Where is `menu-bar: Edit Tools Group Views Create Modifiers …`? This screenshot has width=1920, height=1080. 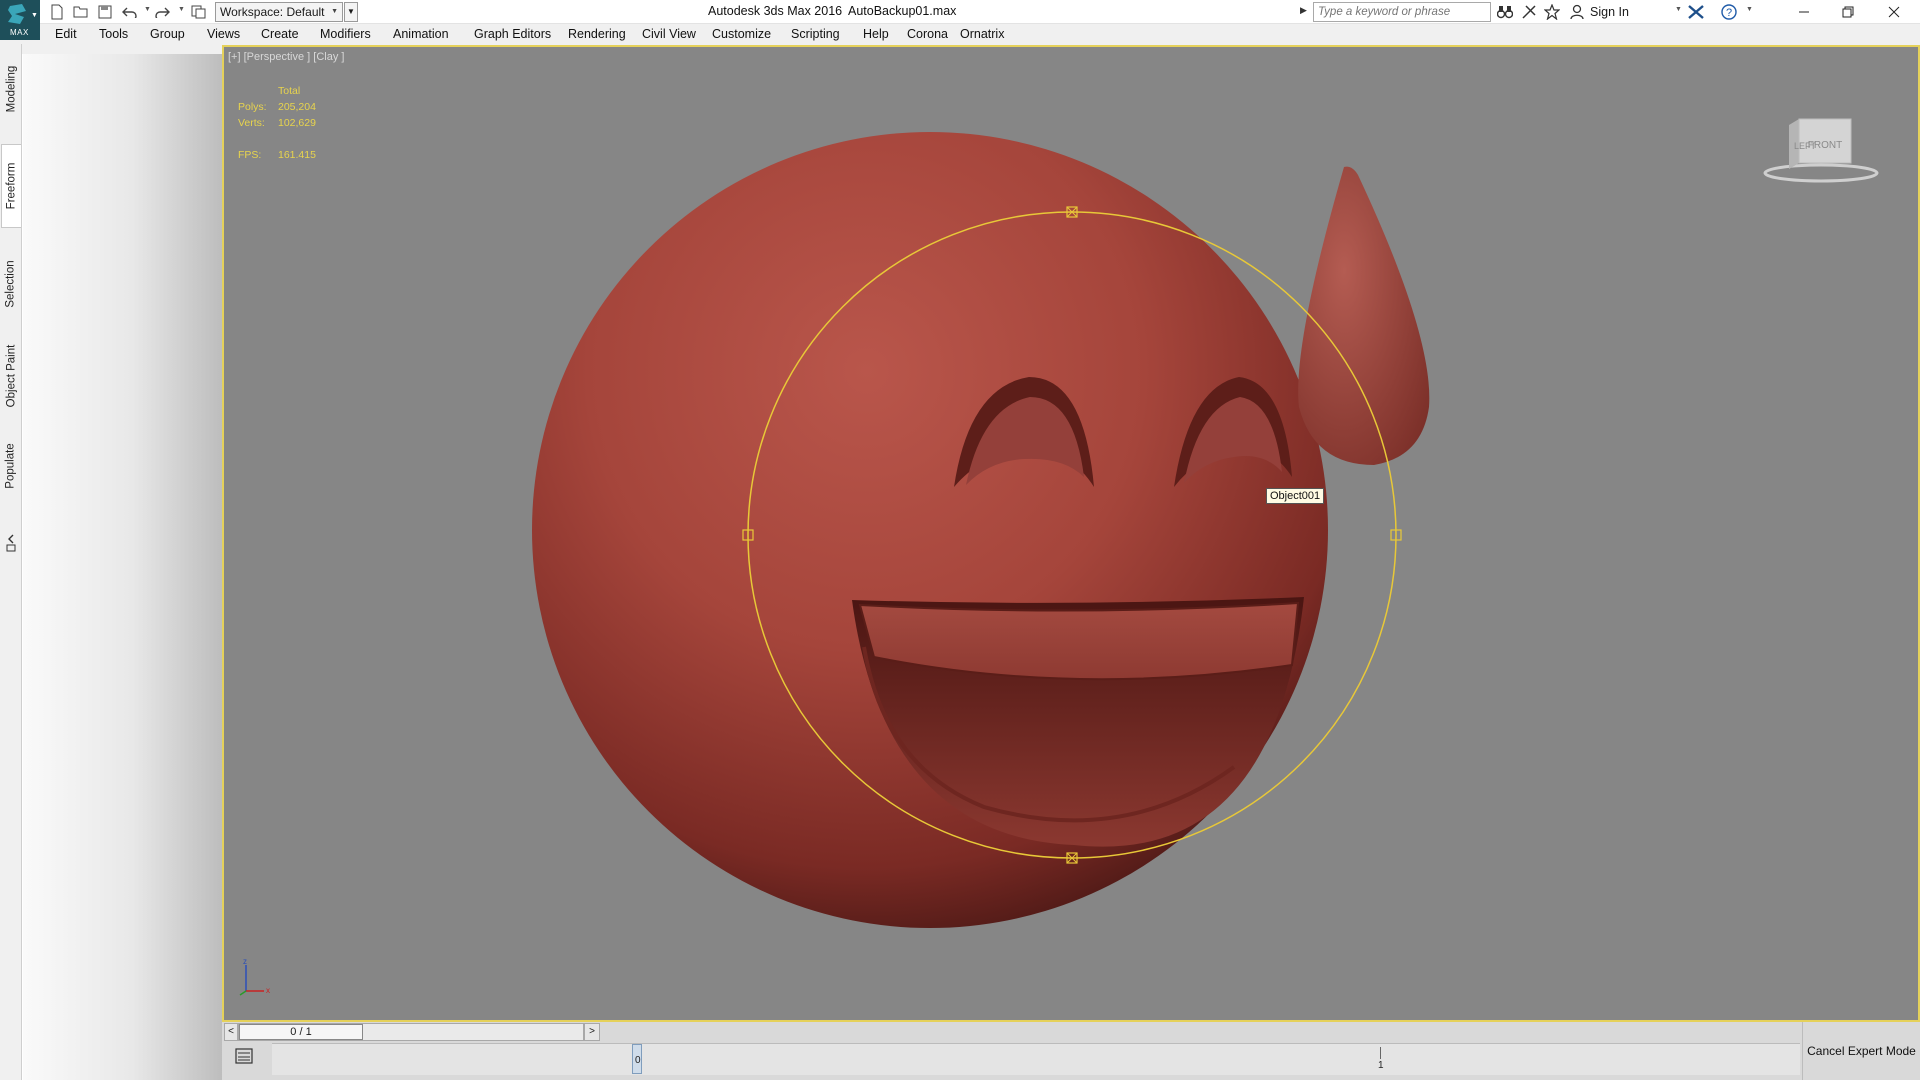 menu-bar: Edit Tools Group Views Create Modifiers … is located at coordinates (980, 34).